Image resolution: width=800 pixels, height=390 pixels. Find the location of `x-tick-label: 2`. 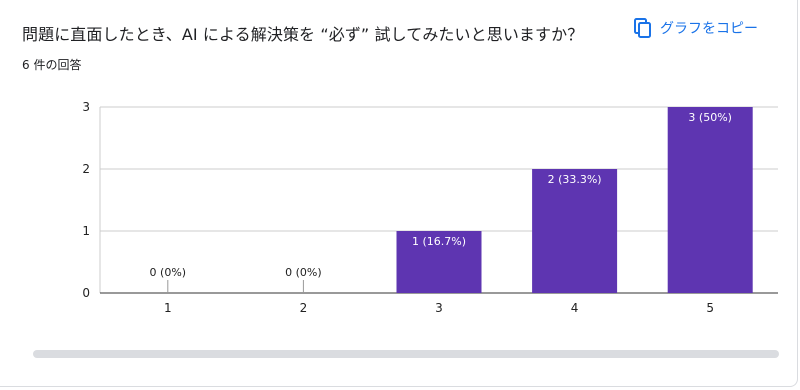

x-tick-label: 2 is located at coordinates (304, 308).